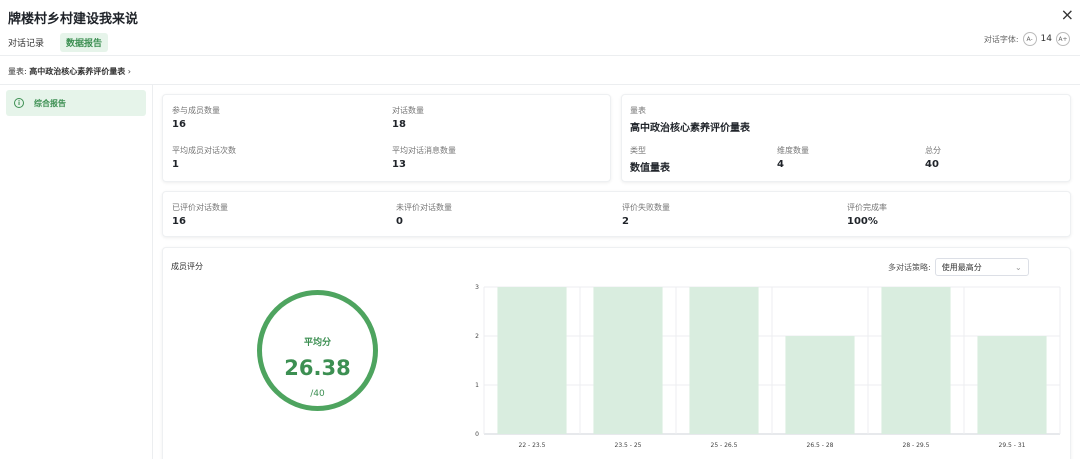 The height and width of the screenshot is (459, 1080). What do you see at coordinates (1001, 39) in the screenshot?
I see `font-size-label: 对话字体:` at bounding box center [1001, 39].